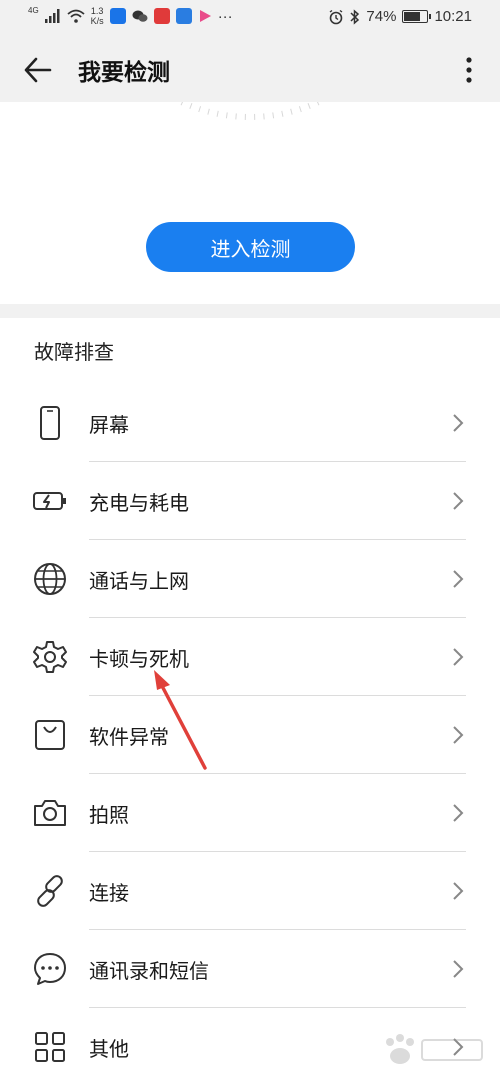 This screenshot has width=500, height=1084. What do you see at coordinates (250, 657) in the screenshot?
I see `list-item-lag-freeze: 卡顿与死机` at bounding box center [250, 657].